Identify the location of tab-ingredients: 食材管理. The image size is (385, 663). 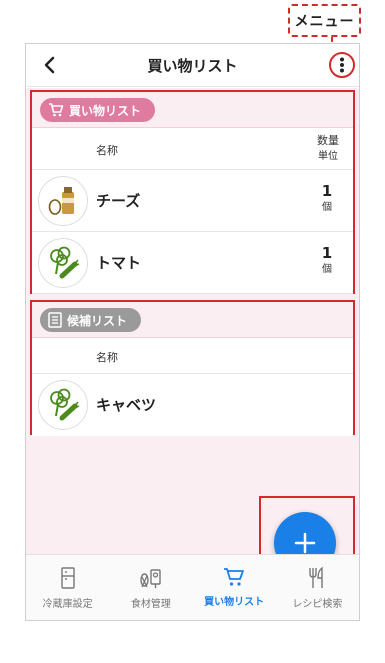
(150, 587).